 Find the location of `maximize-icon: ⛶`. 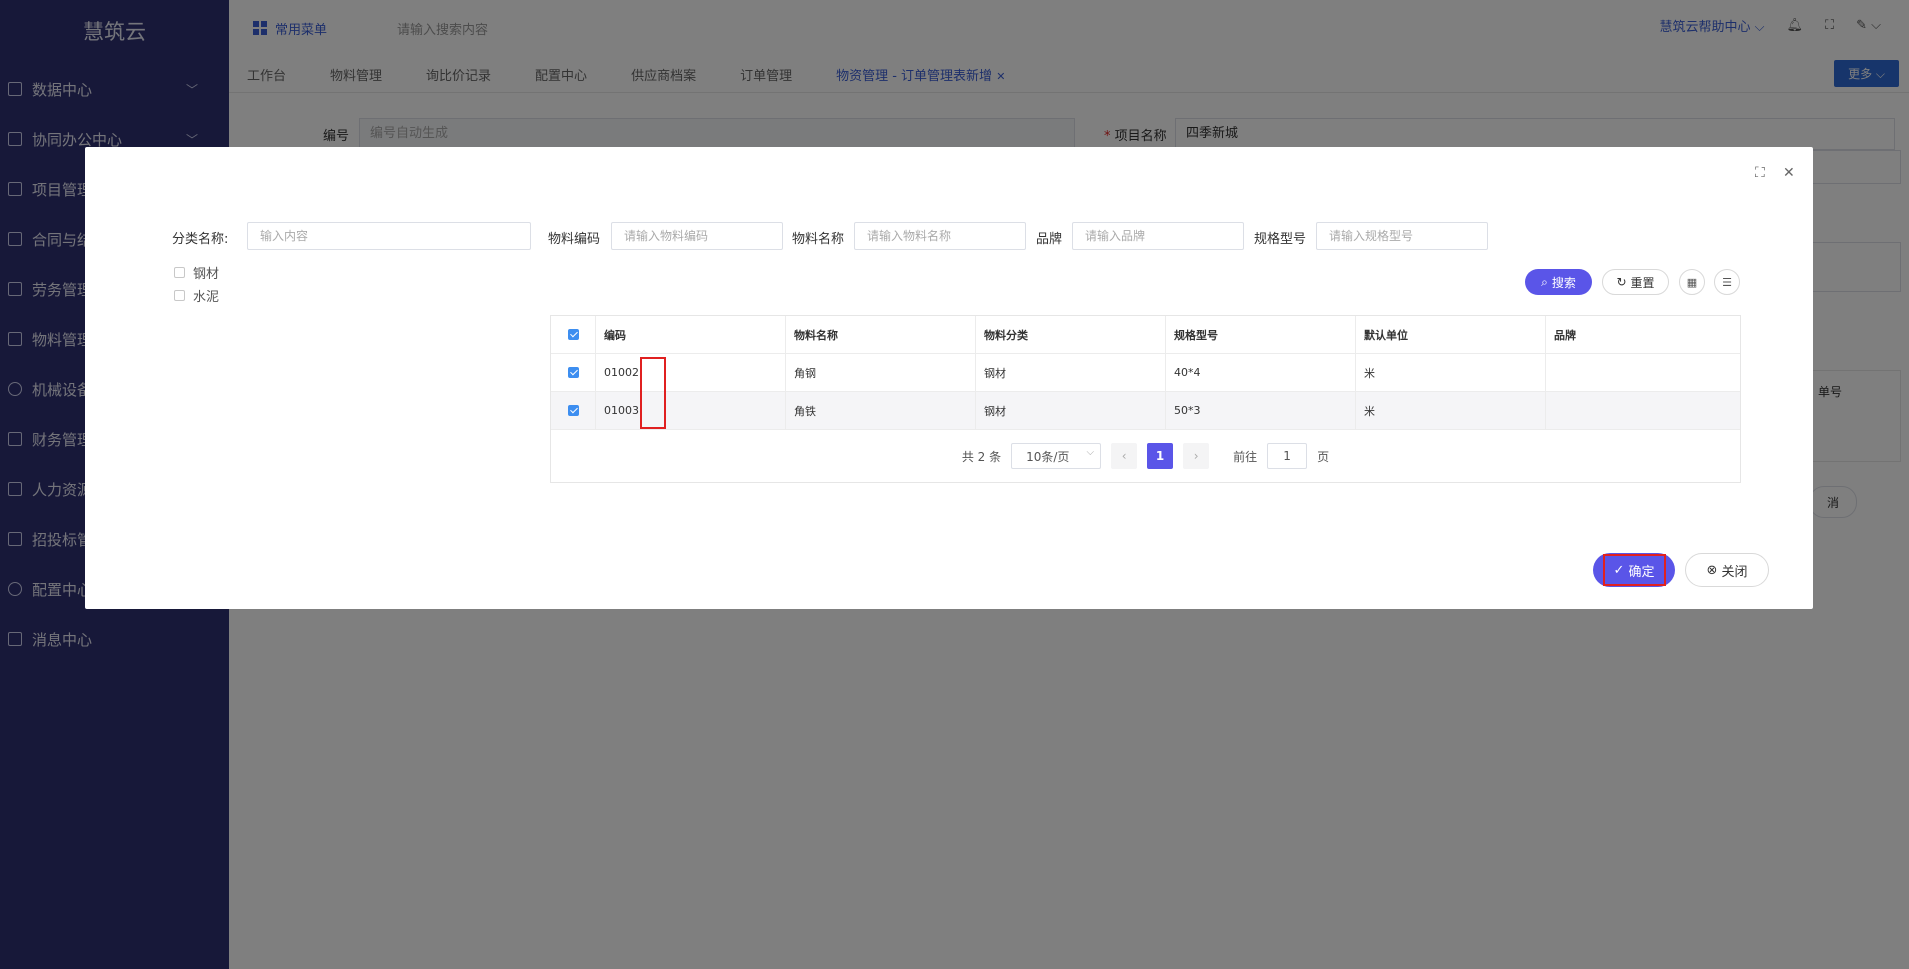

maximize-icon: ⛶ is located at coordinates (1760, 173).